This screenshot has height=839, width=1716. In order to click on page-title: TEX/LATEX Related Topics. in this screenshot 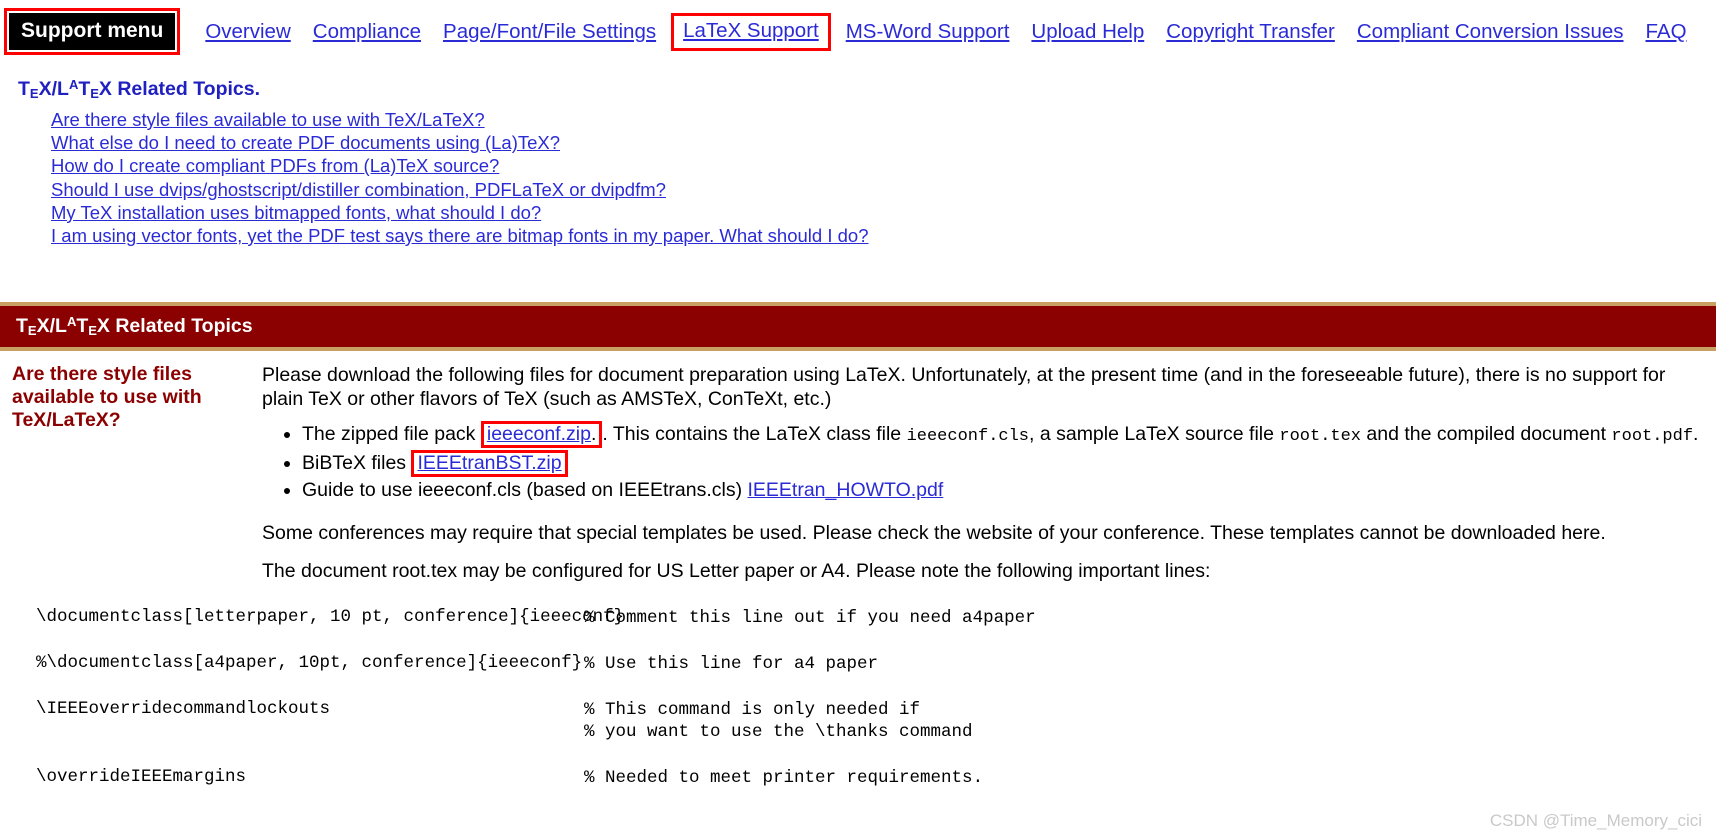, I will do `click(139, 89)`.